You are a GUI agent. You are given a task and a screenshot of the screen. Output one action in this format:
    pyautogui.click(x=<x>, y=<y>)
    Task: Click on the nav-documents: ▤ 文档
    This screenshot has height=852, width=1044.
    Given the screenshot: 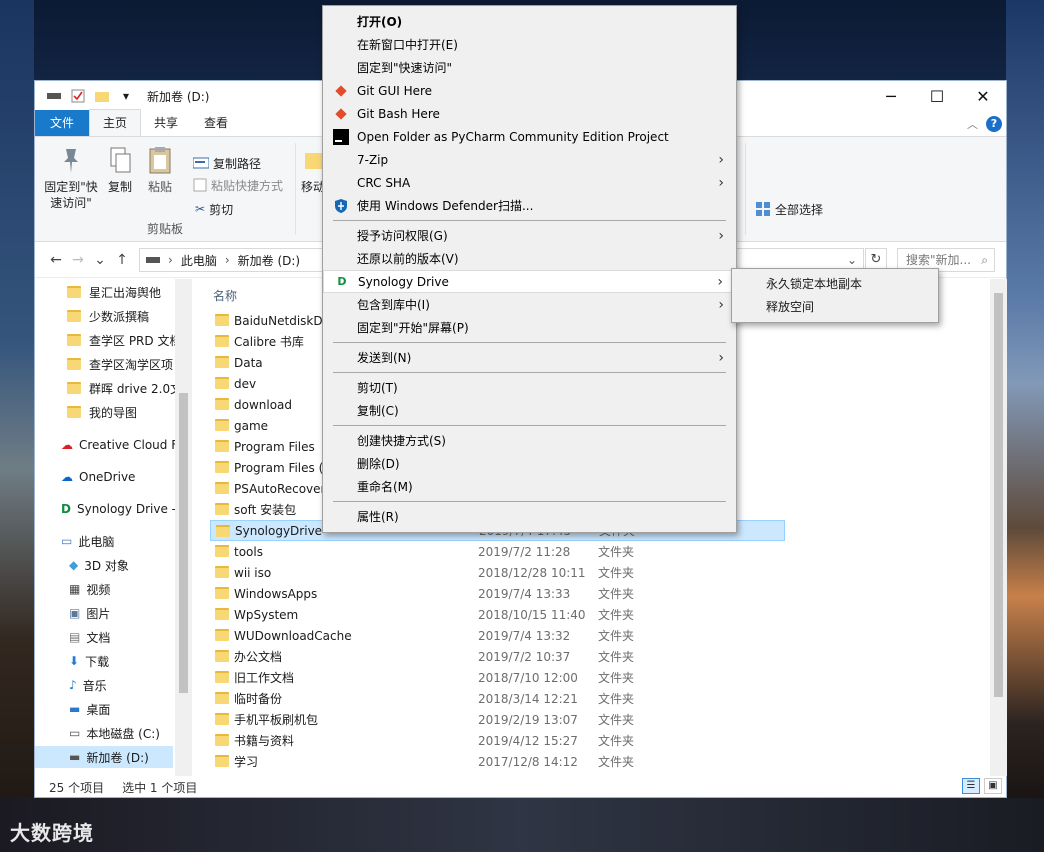 What is the action you would take?
    pyautogui.click(x=89, y=637)
    